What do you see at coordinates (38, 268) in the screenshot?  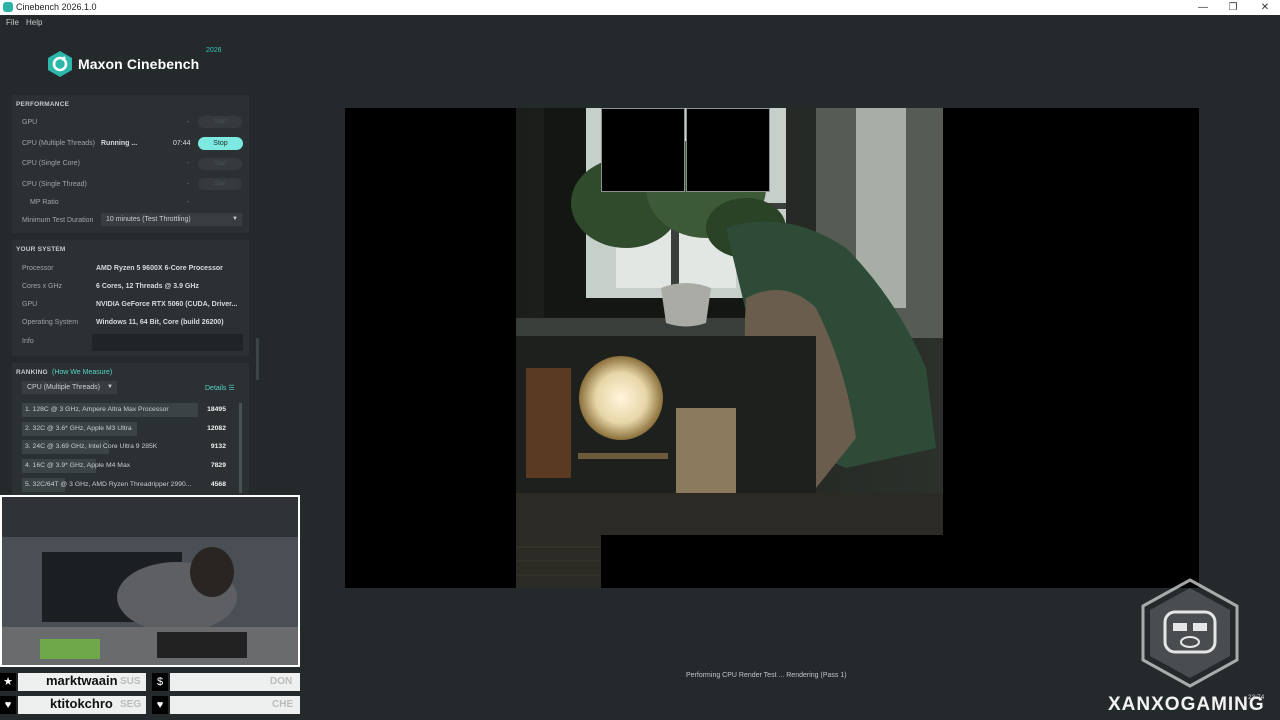 I see `system-label-processor: Processor` at bounding box center [38, 268].